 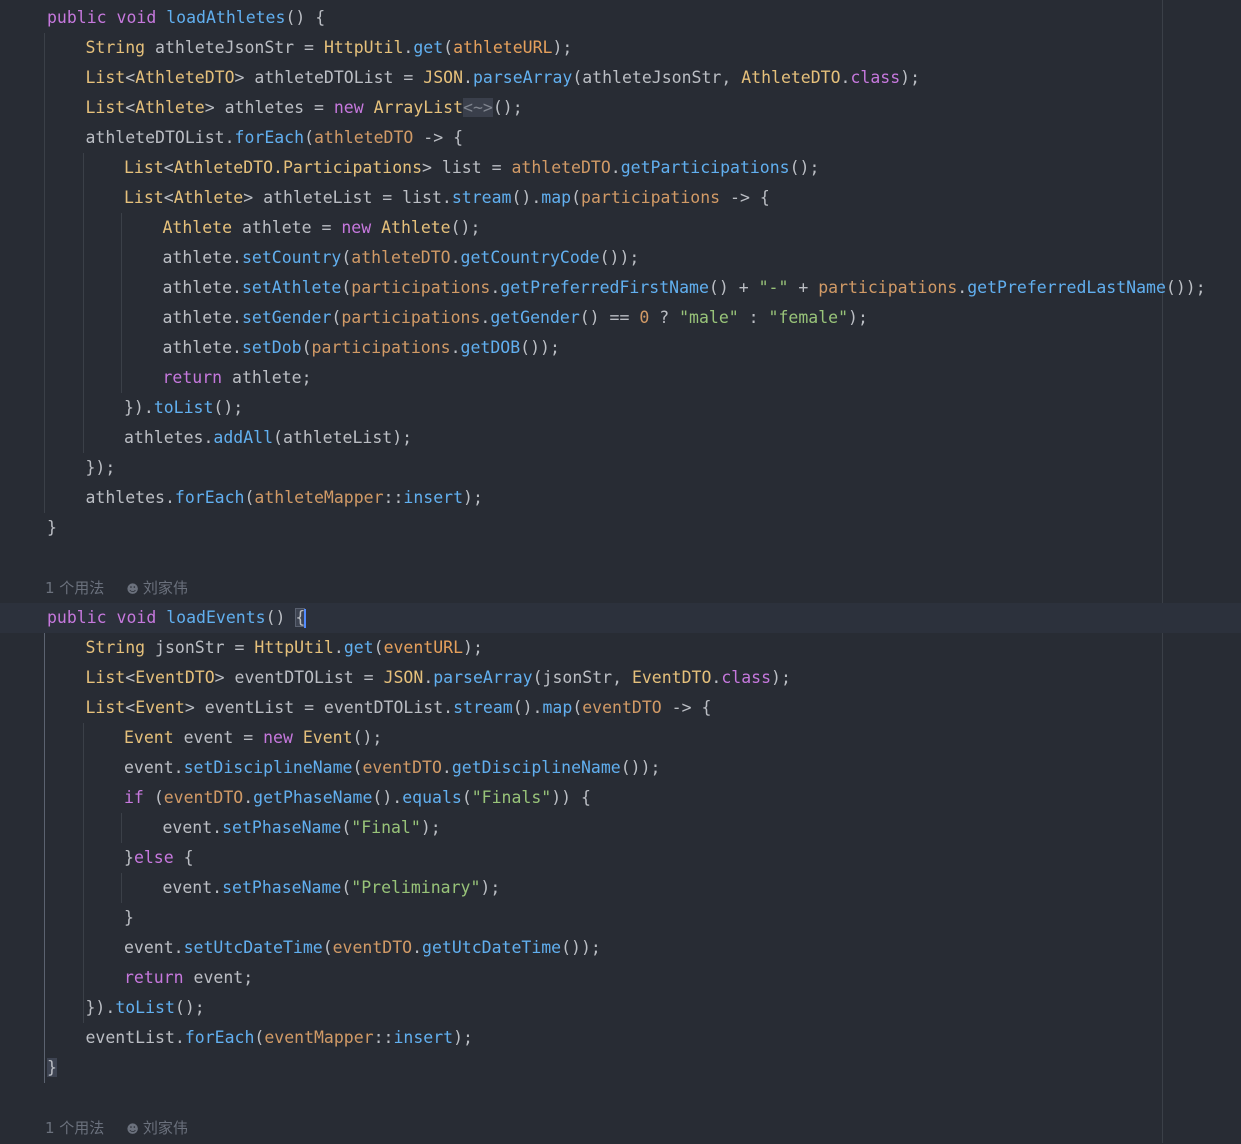 What do you see at coordinates (483, 707) in the screenshot?
I see `method-name: stream` at bounding box center [483, 707].